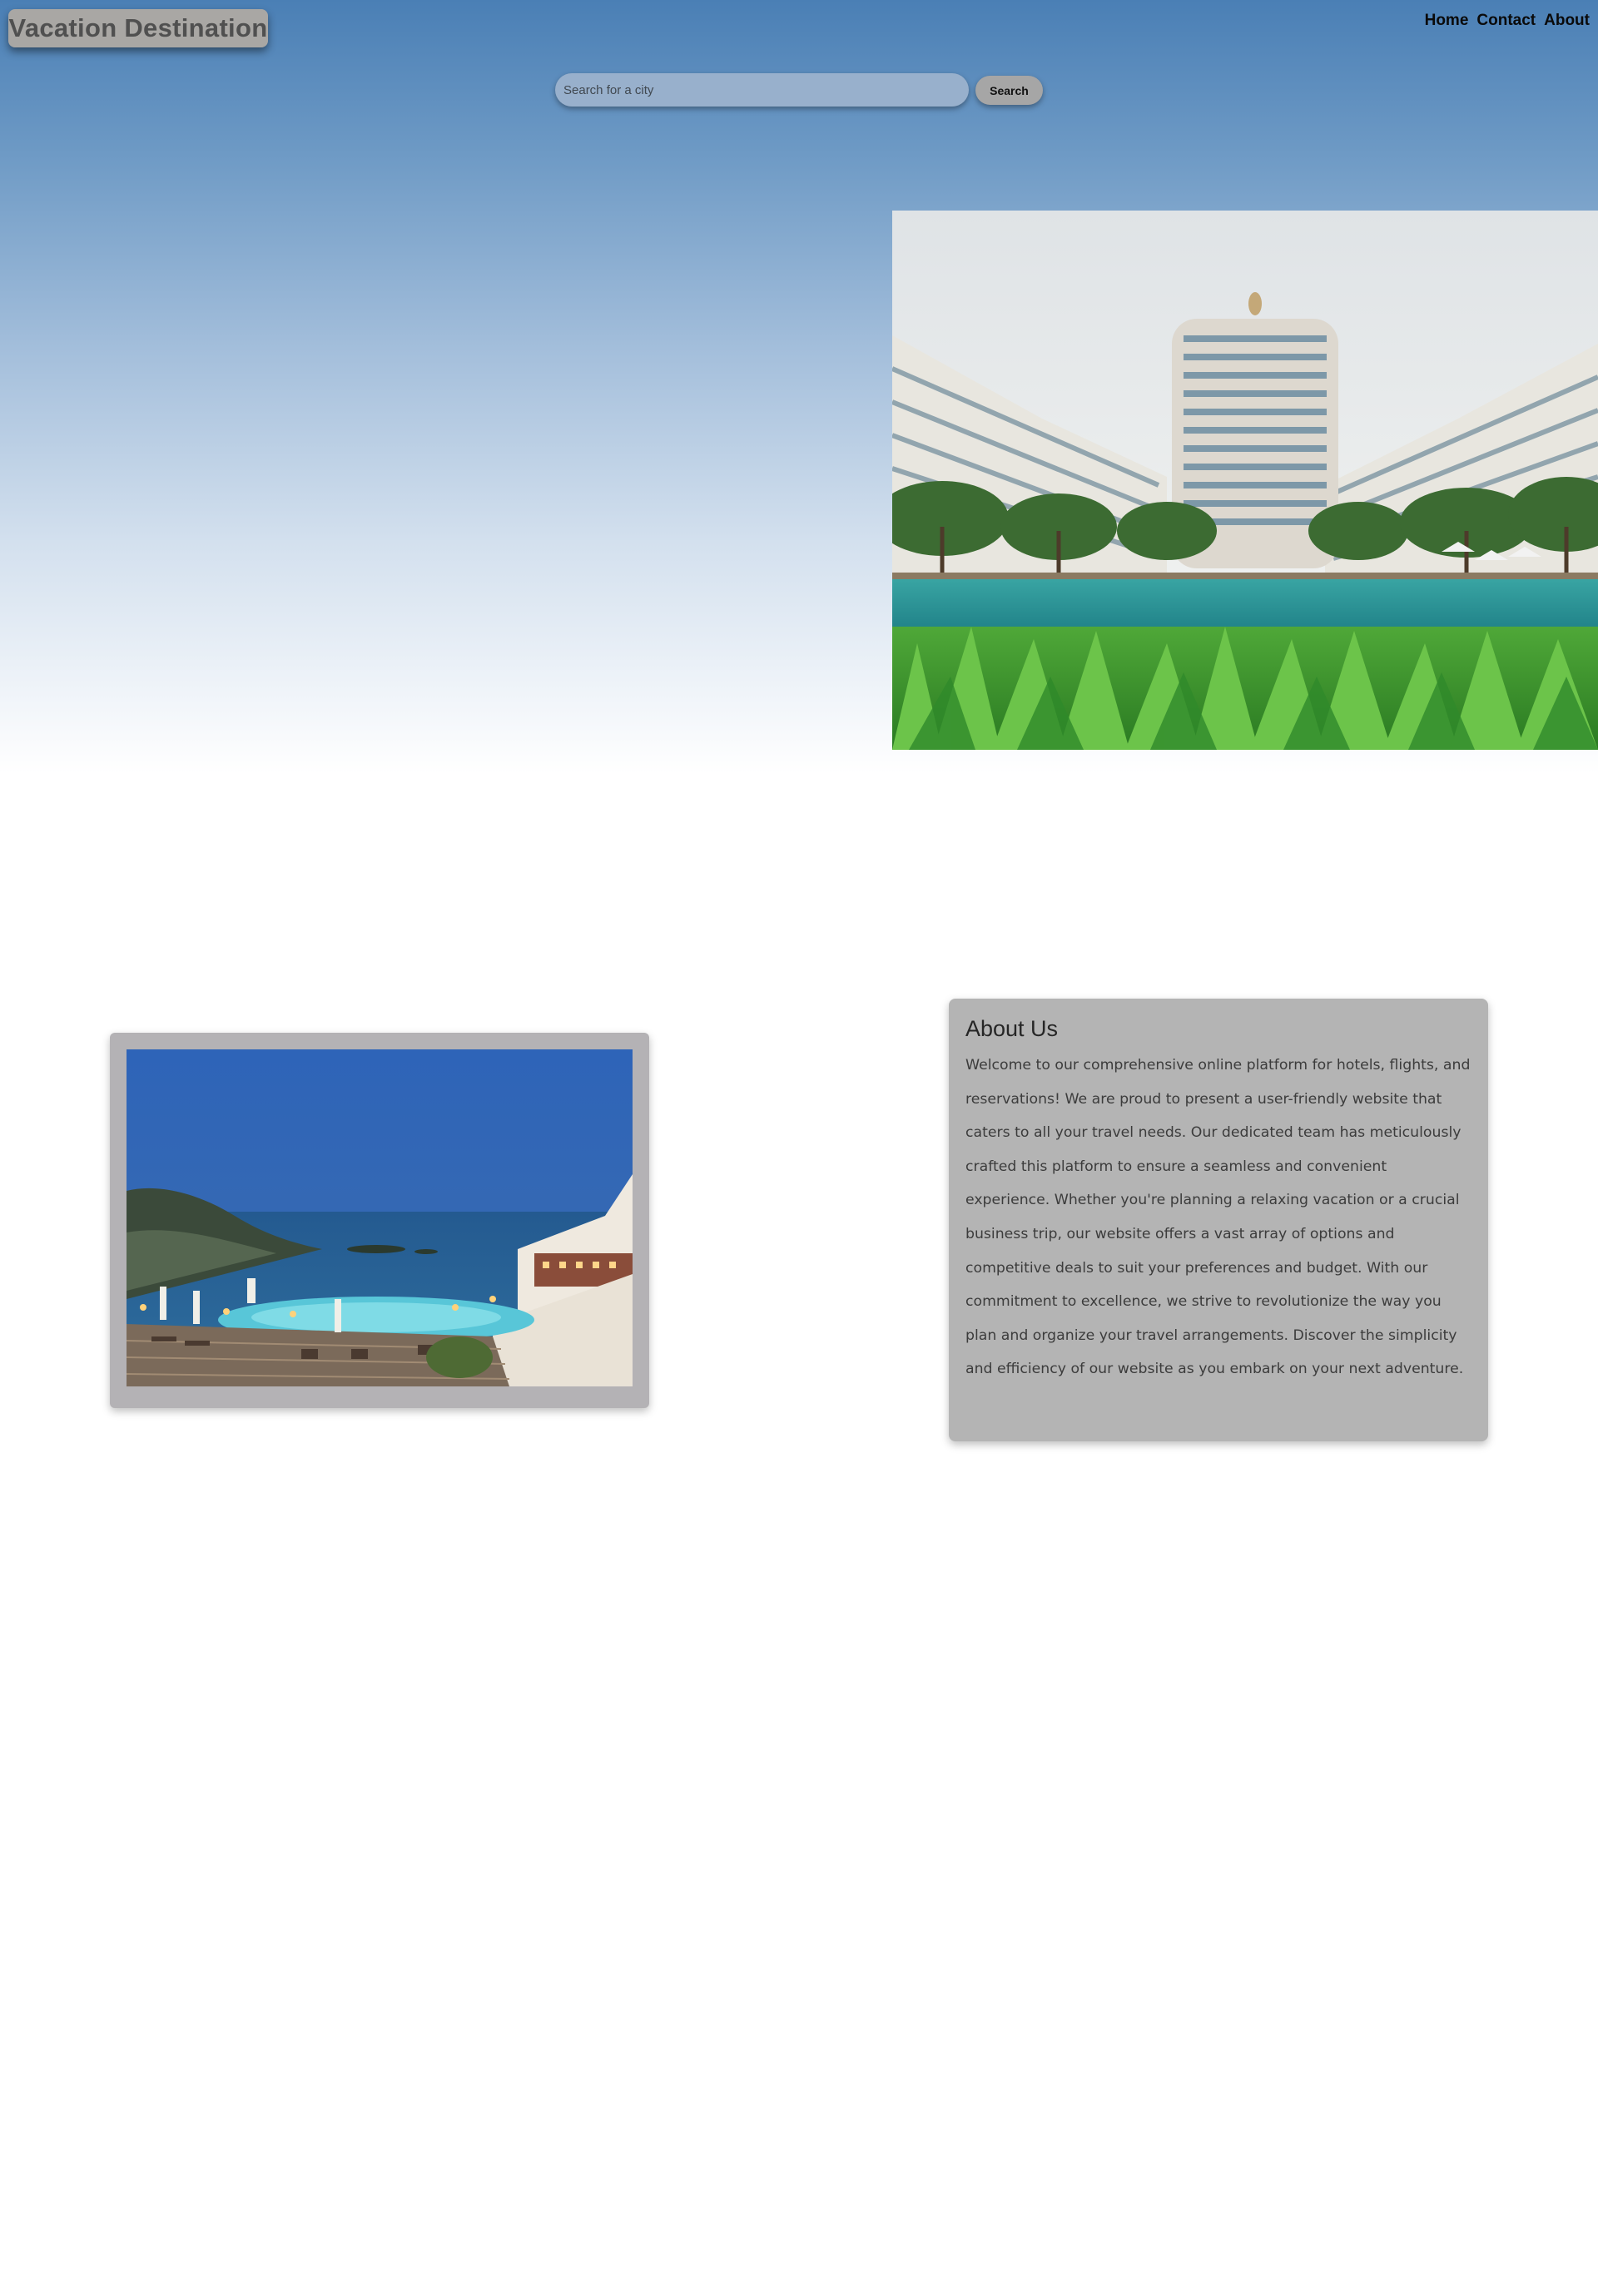 The height and width of the screenshot is (2296, 1598). Describe the element at coordinates (1447, 21) in the screenshot. I see `nav-link-home: Home` at that location.